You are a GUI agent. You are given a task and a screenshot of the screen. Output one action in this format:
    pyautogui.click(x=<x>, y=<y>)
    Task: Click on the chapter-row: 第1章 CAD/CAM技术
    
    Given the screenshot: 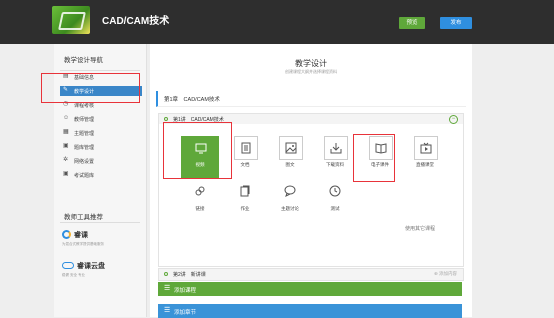 What is the action you would take?
    pyautogui.click(x=311, y=99)
    